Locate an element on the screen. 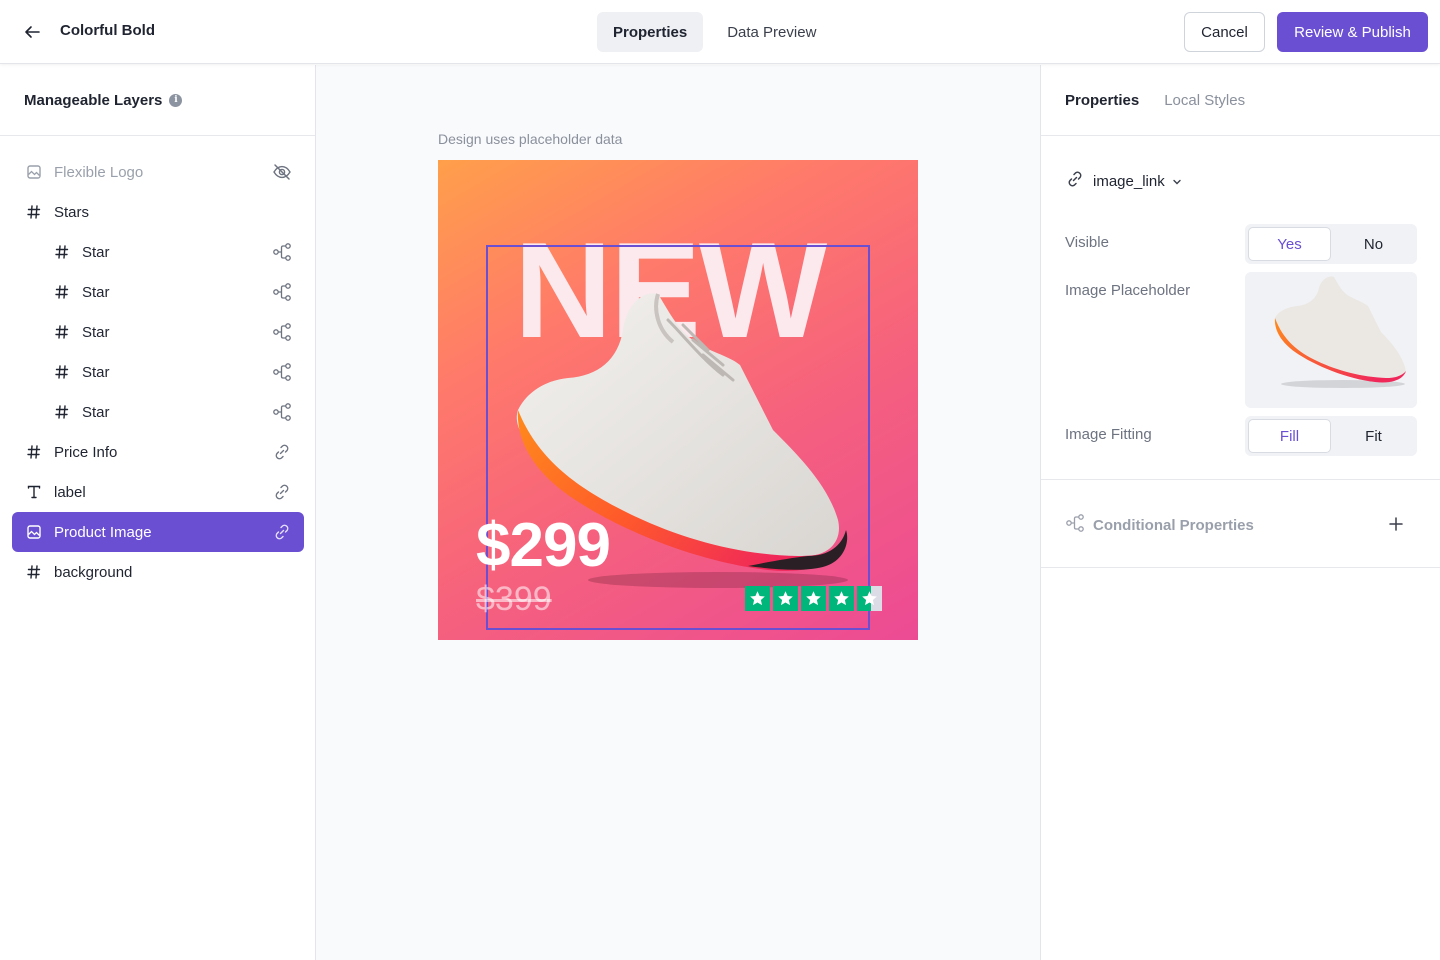 The height and width of the screenshot is (960, 1440). image-fitting-toggle: Fill Fit is located at coordinates (1331, 436).